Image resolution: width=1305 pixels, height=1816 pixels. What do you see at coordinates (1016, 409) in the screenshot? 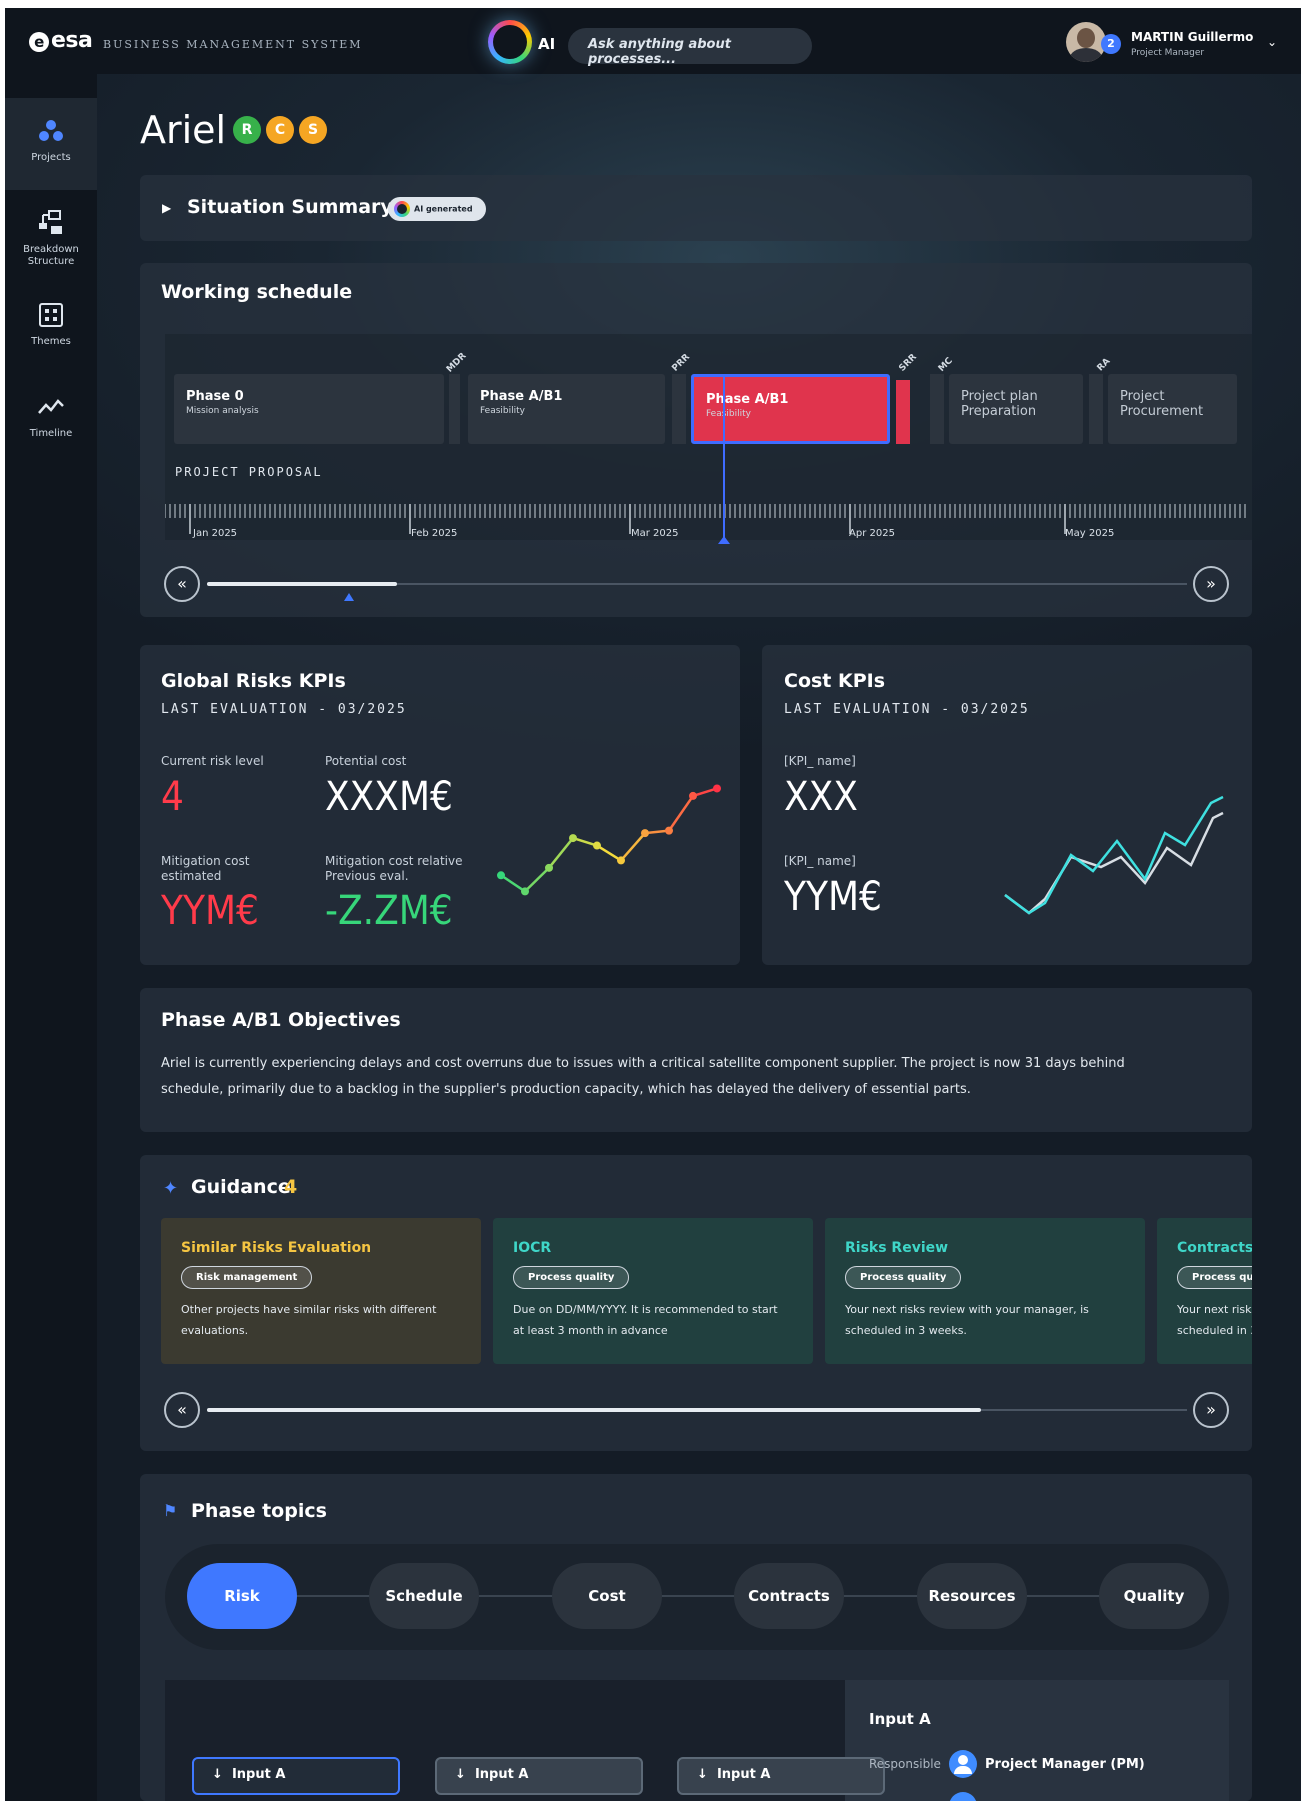
I see `phase-box: Project plan Preparation` at bounding box center [1016, 409].